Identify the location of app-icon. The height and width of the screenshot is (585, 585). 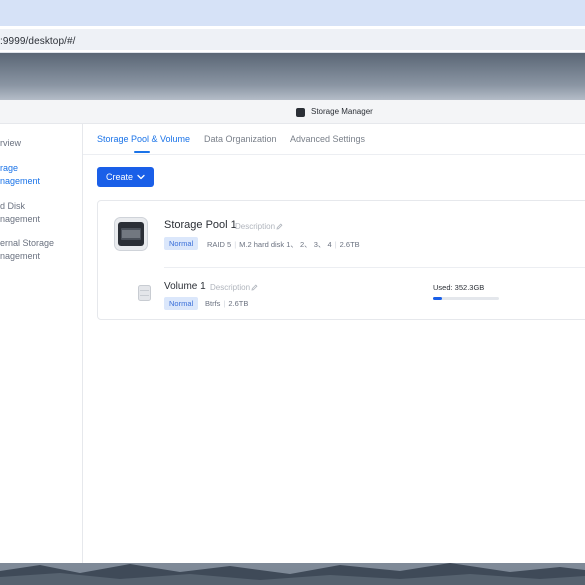
(300, 112).